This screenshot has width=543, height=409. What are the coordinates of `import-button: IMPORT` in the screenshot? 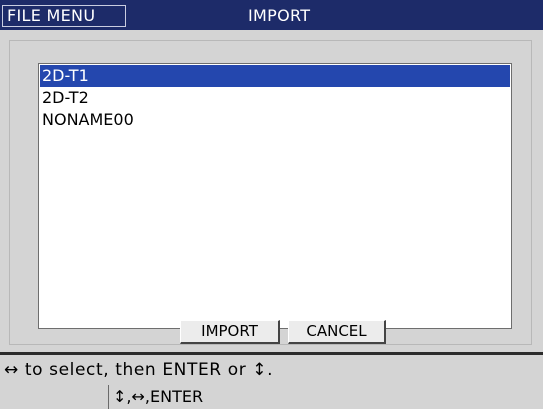 It's located at (230, 332).